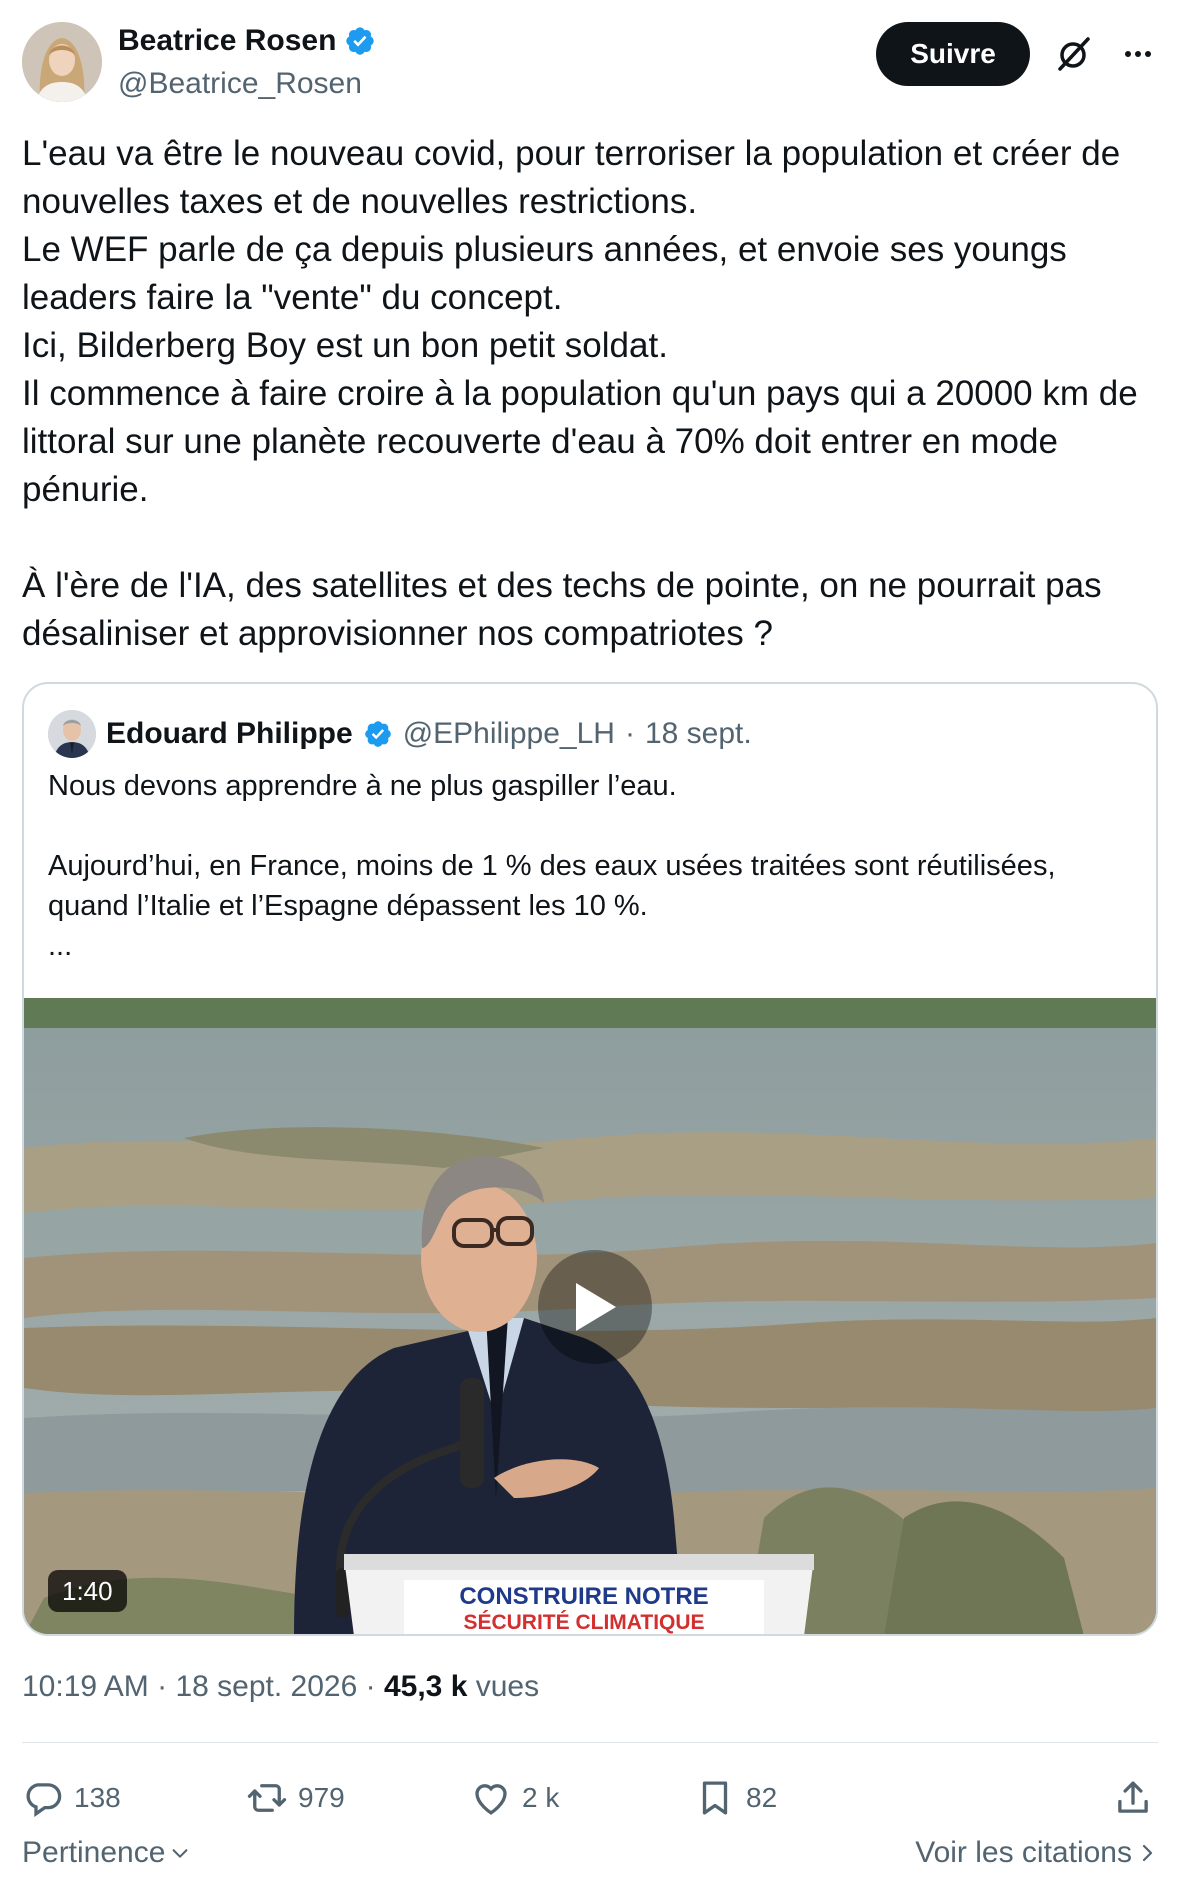  What do you see at coordinates (44, 1800) in the screenshot?
I see `reply-icon` at bounding box center [44, 1800].